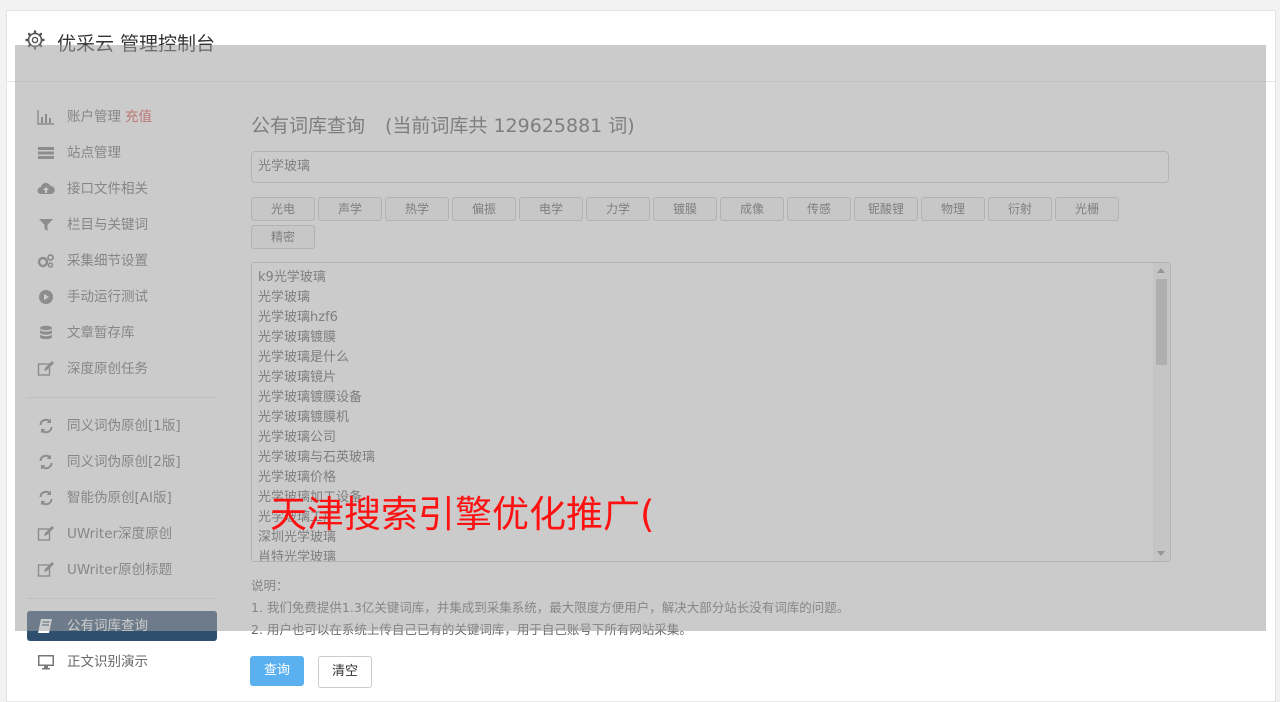 The image size is (1280, 702). What do you see at coordinates (1161, 322) in the screenshot?
I see `scroll-thumb` at bounding box center [1161, 322].